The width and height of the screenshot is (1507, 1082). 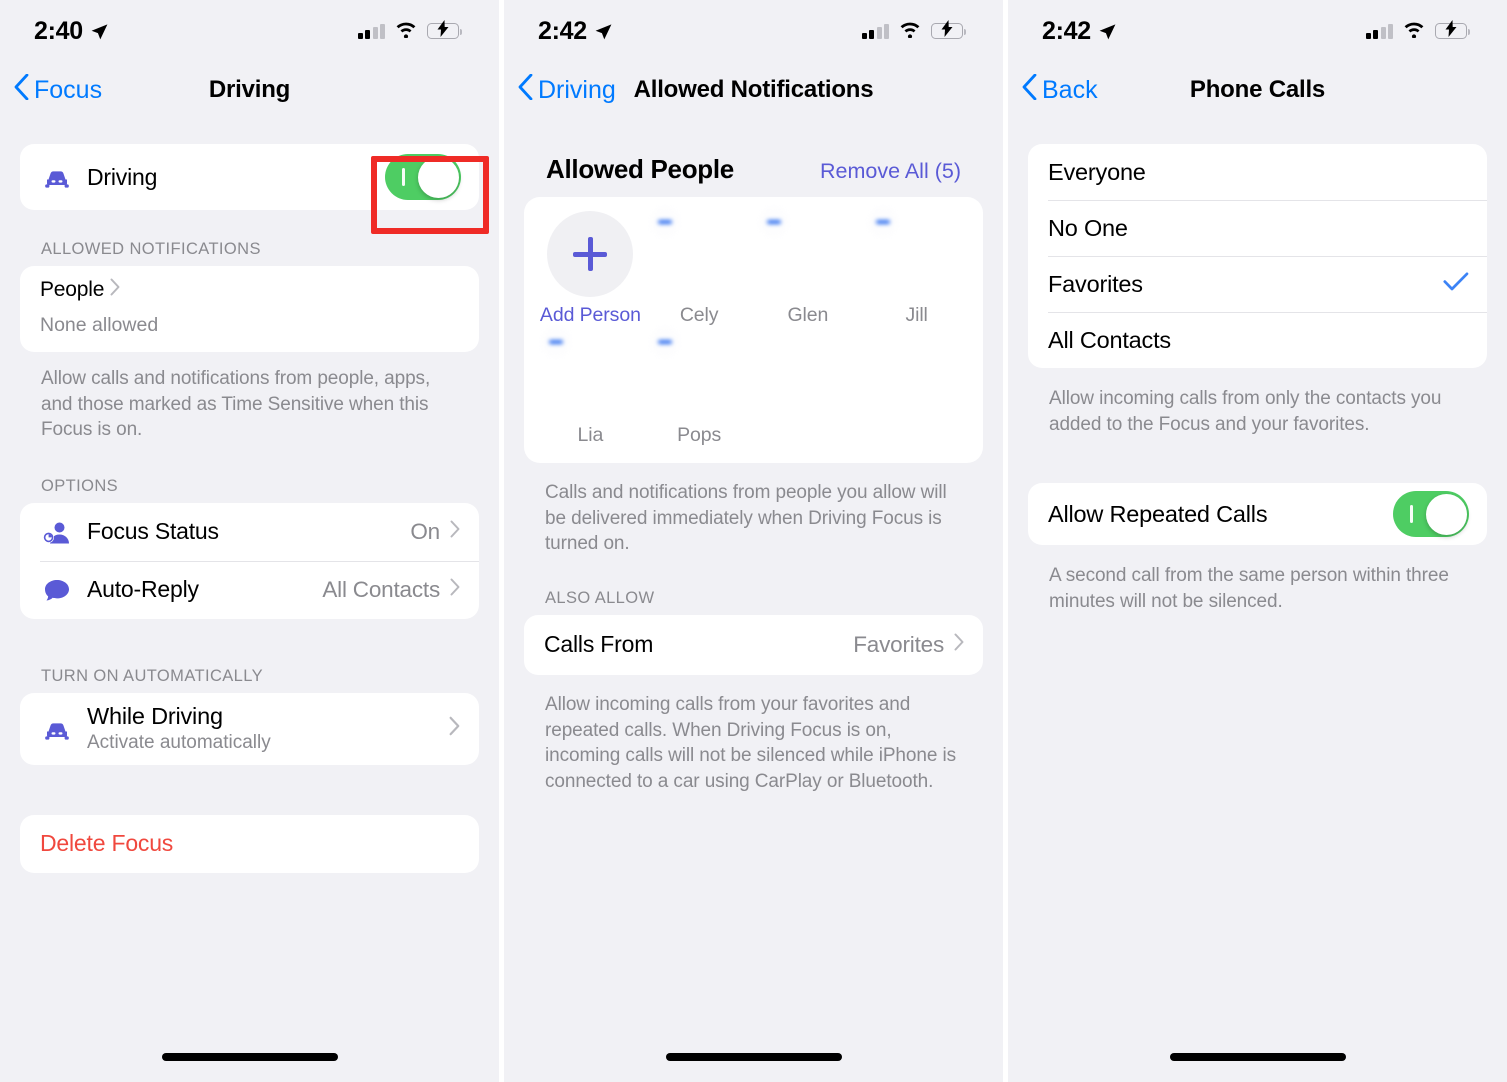 I want to click on allow-repeated-calls-toggle, so click(x=1431, y=514).